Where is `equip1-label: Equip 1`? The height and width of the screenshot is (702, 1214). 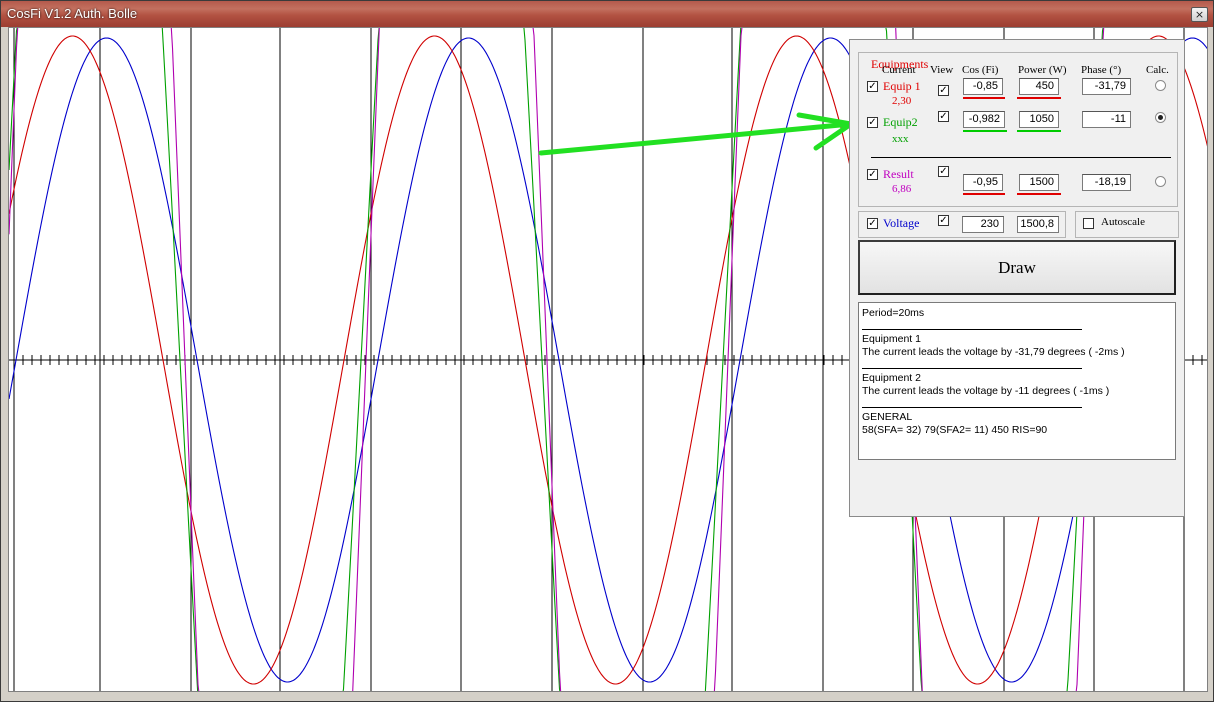
equip1-label: Equip 1 is located at coordinates (902, 86).